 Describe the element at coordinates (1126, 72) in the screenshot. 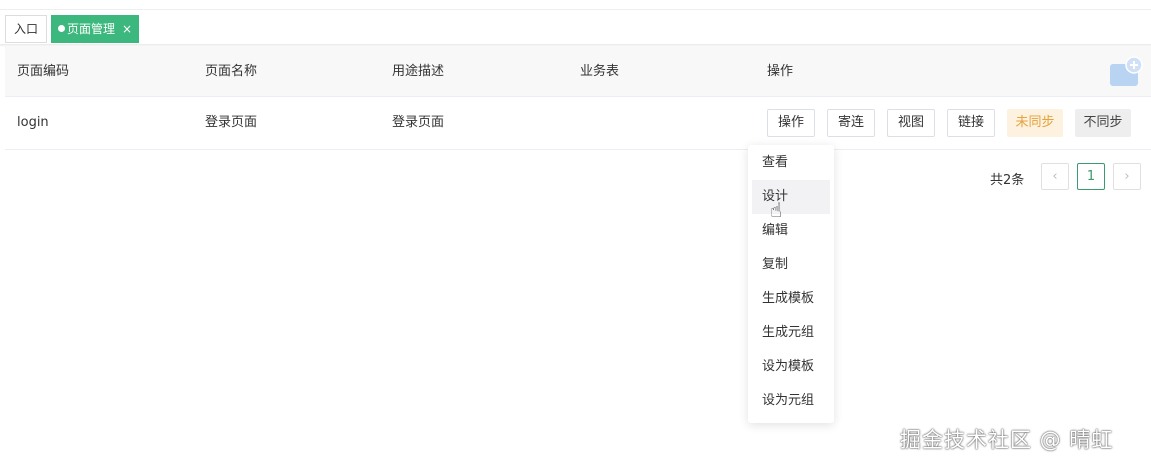

I see `add-folder-icon` at that location.